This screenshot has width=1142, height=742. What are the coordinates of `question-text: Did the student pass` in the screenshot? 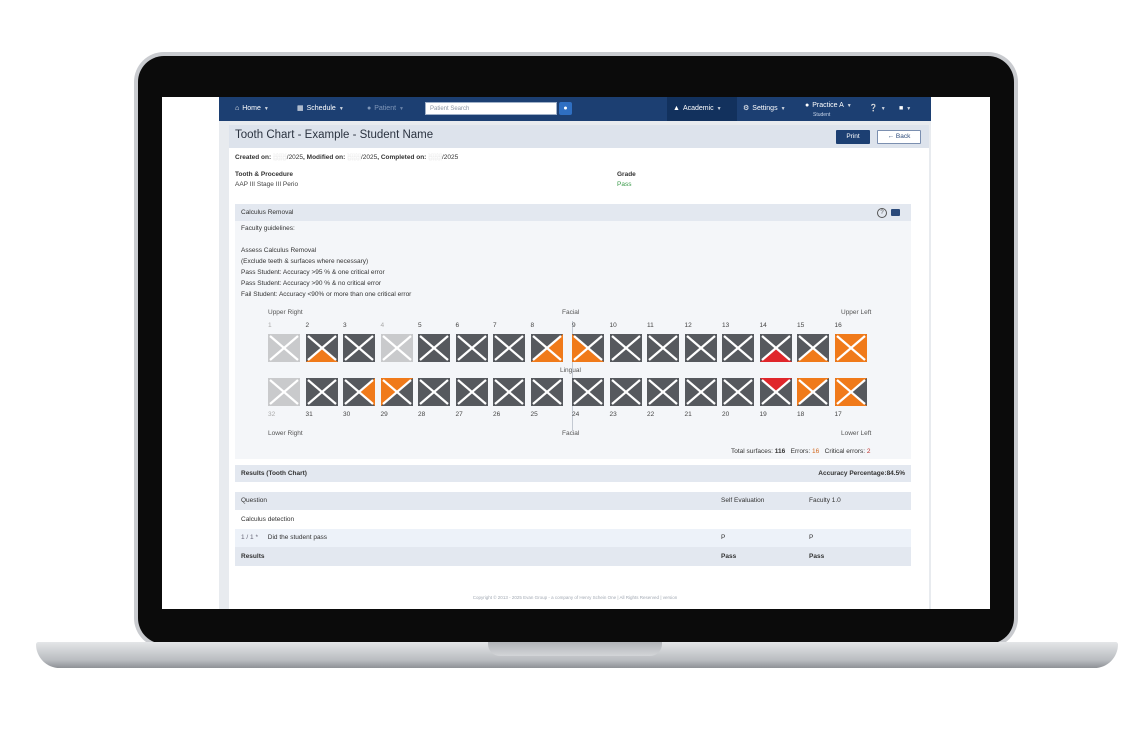 It's located at (297, 537).